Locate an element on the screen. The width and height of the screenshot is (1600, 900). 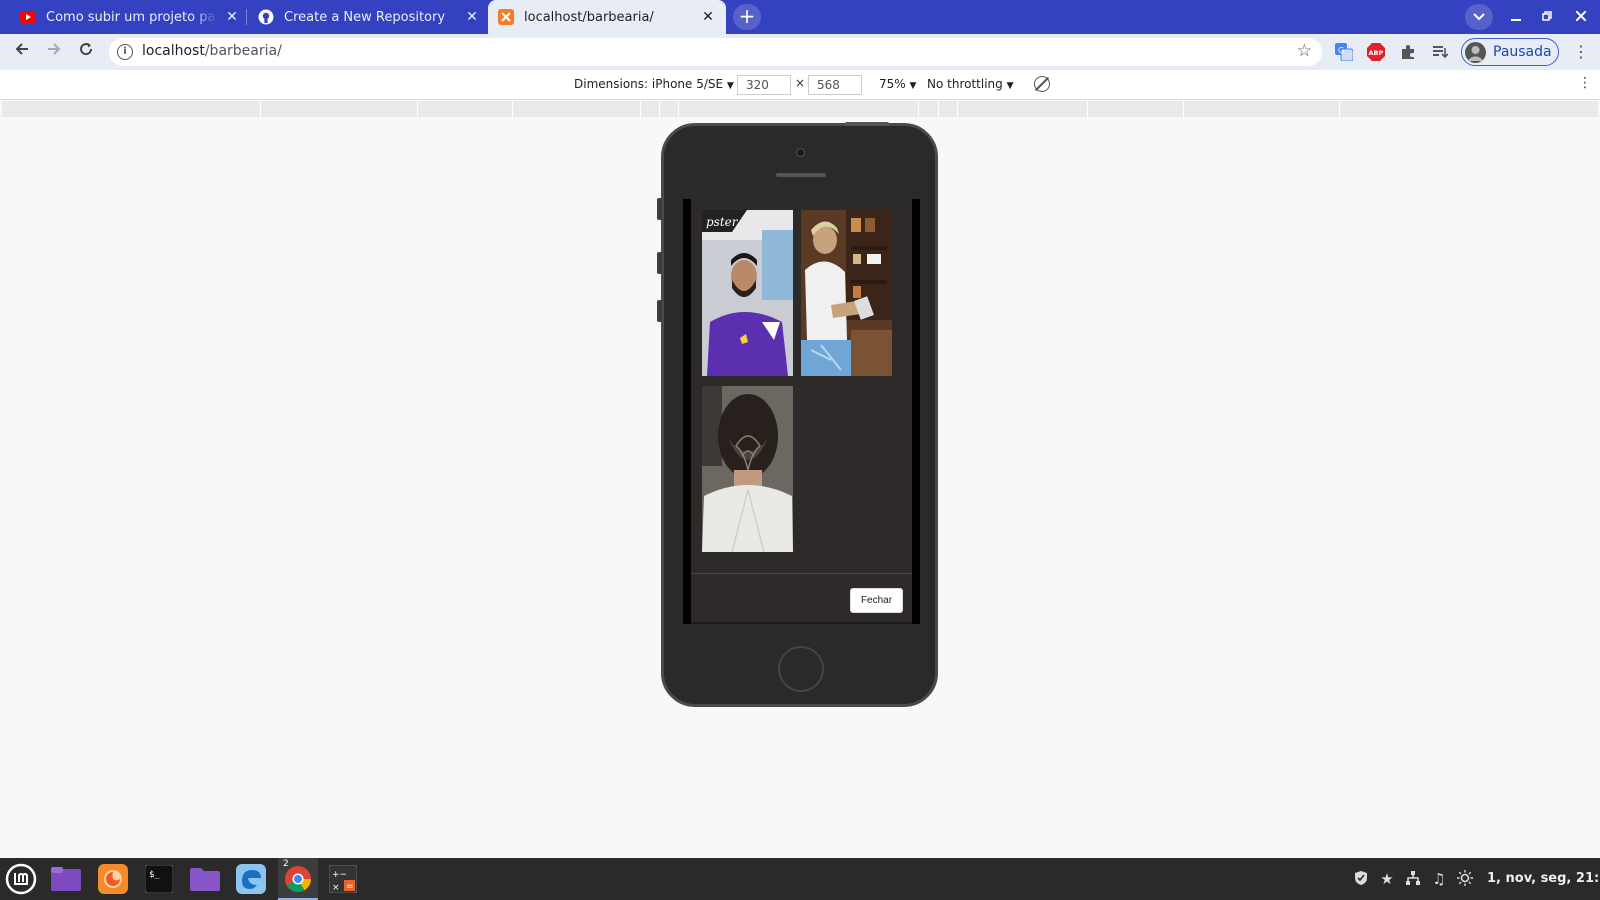
clock: 1, nov, seg, 21:28 is located at coordinates (1543, 878).